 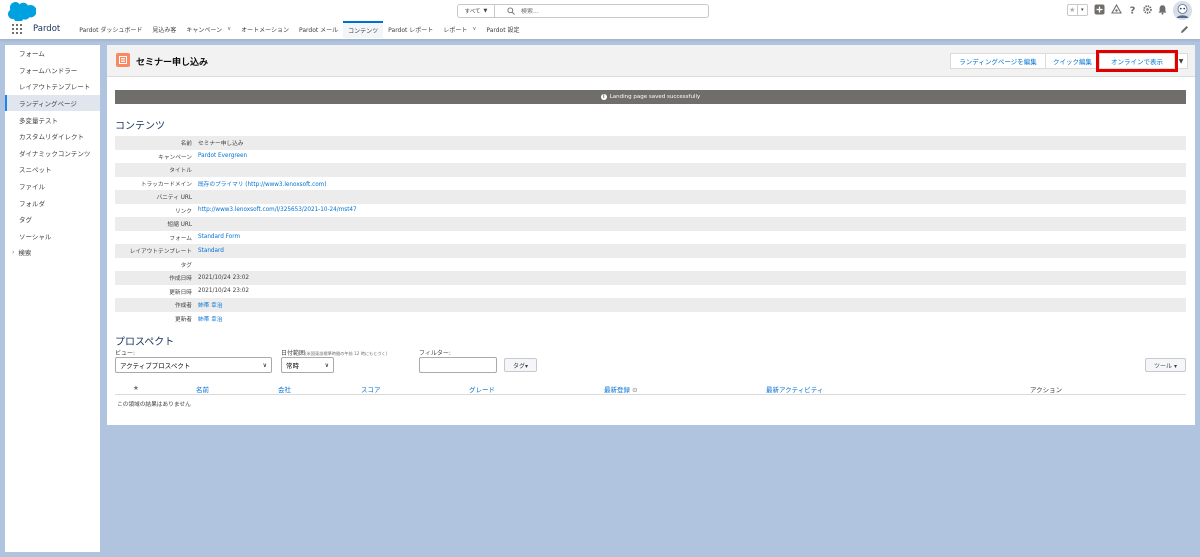 What do you see at coordinates (318, 29) in the screenshot?
I see `nav-tab-pardot-email: Pardot メール` at bounding box center [318, 29].